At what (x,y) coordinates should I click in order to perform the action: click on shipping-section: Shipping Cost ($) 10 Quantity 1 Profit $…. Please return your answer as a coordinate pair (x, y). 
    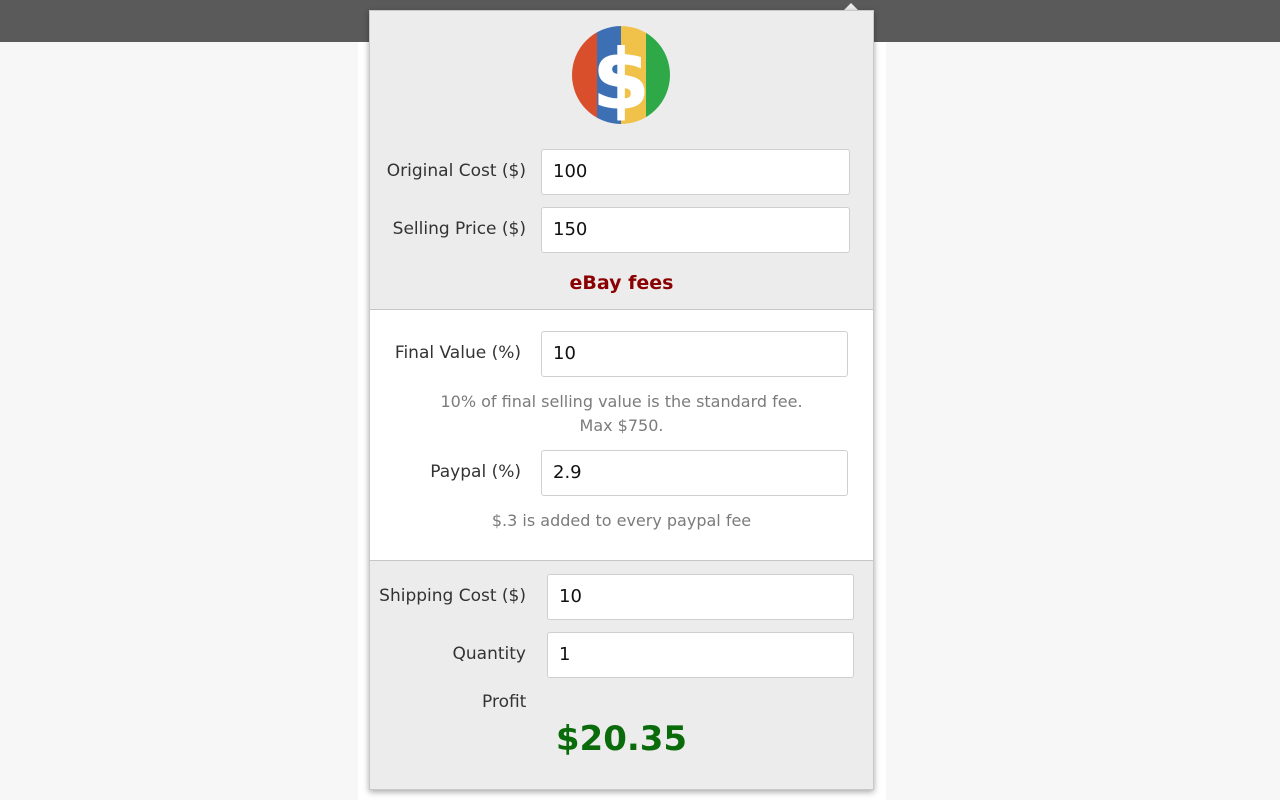
    Looking at the image, I should click on (621, 675).